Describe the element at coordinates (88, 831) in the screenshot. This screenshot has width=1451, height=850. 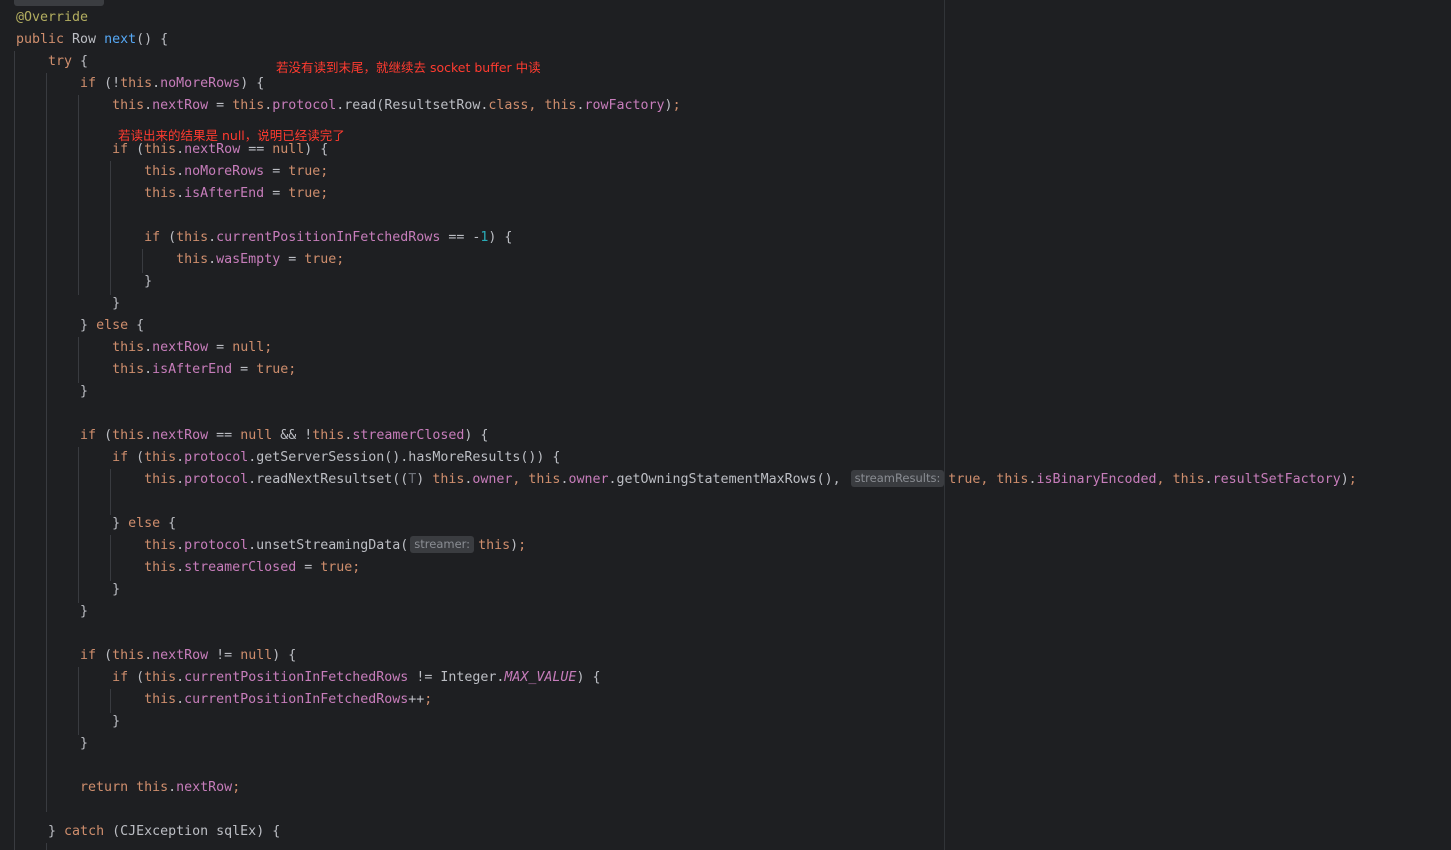
I see `code-token: catch` at that location.